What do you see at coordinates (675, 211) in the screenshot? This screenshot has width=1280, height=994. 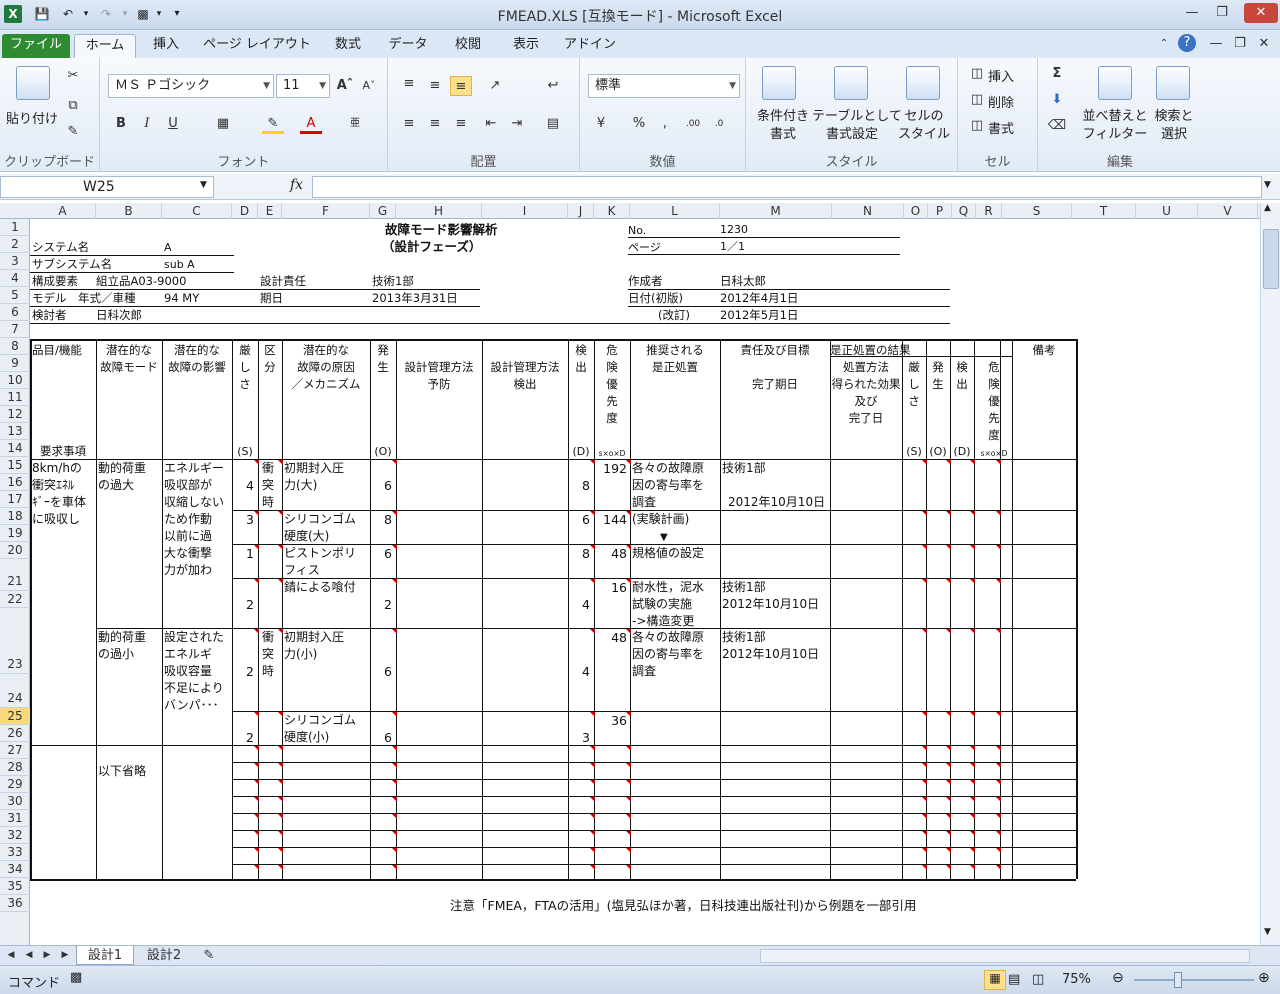 I see `column-header: L` at bounding box center [675, 211].